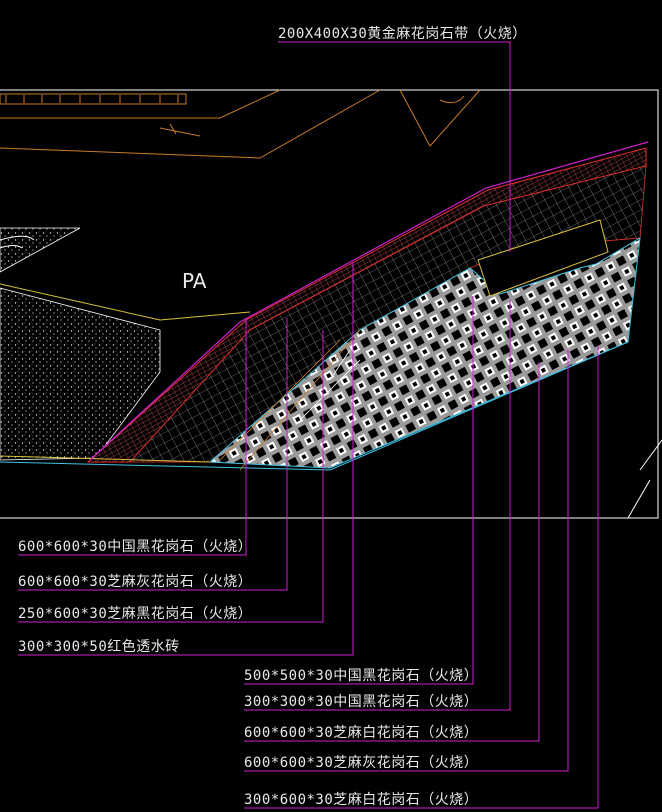  Describe the element at coordinates (240, 124) in the screenshot. I see `building-outline` at that location.